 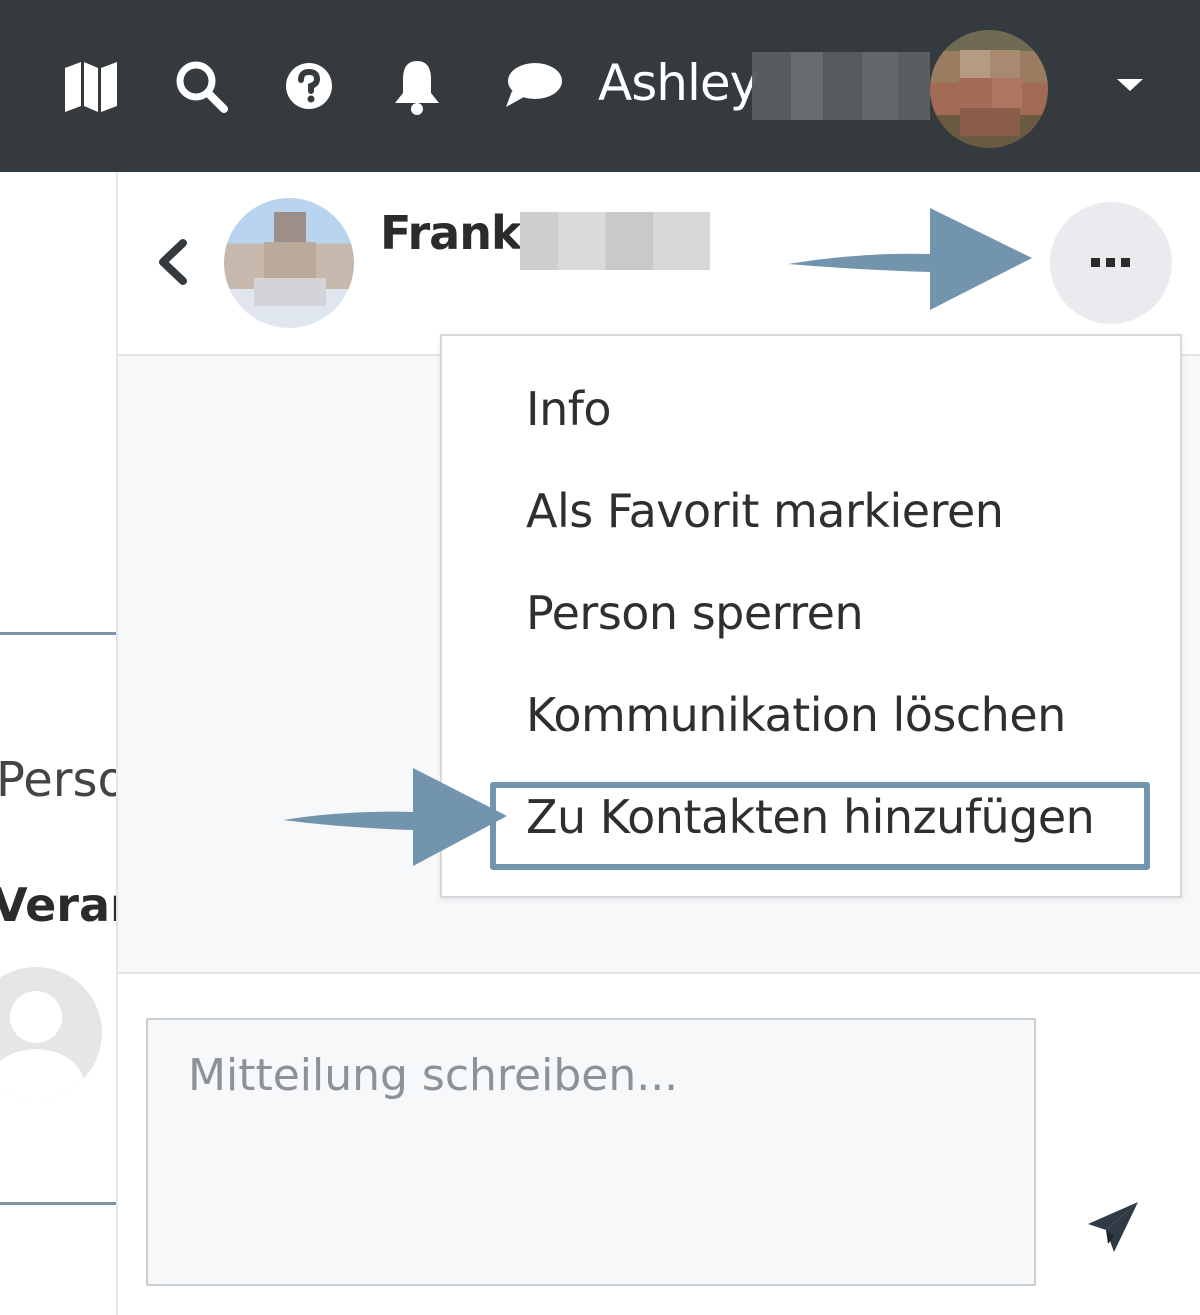 What do you see at coordinates (533, 86) in the screenshot?
I see `chat-icon` at bounding box center [533, 86].